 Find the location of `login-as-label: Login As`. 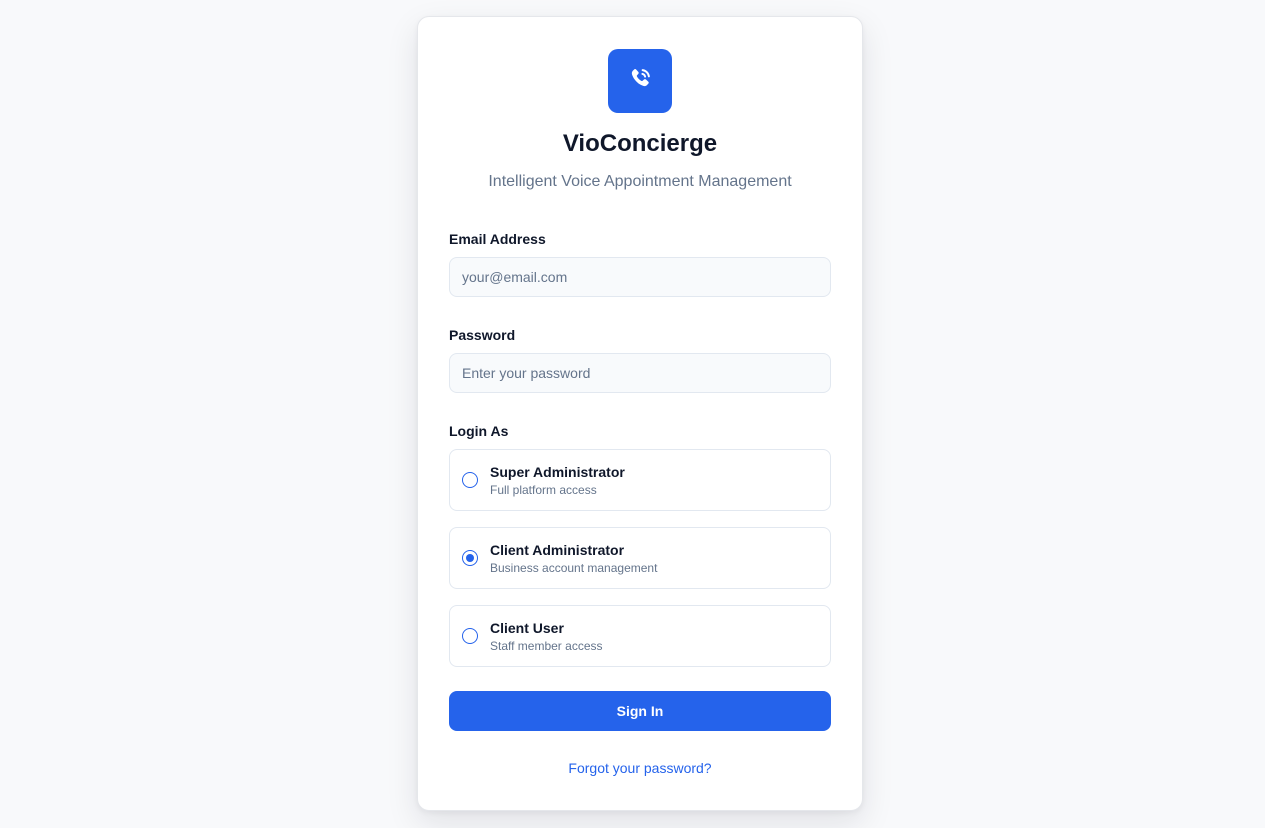

login-as-label: Login As is located at coordinates (479, 431).